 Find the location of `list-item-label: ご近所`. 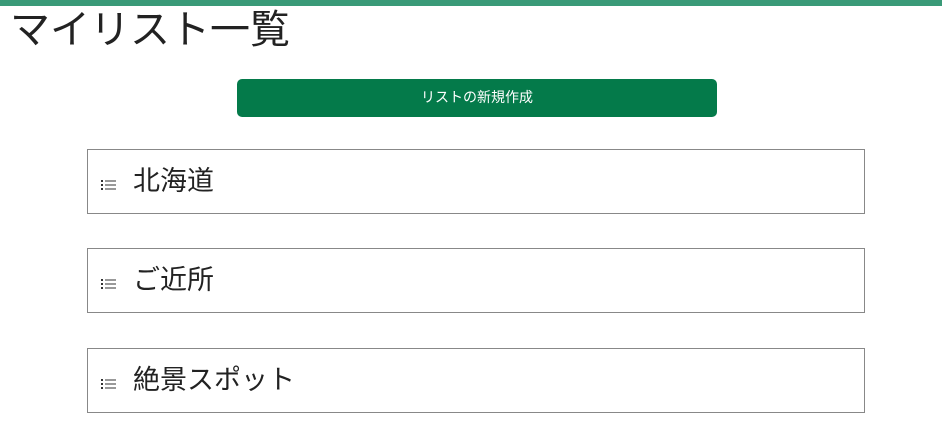

list-item-label: ご近所 is located at coordinates (173, 280).